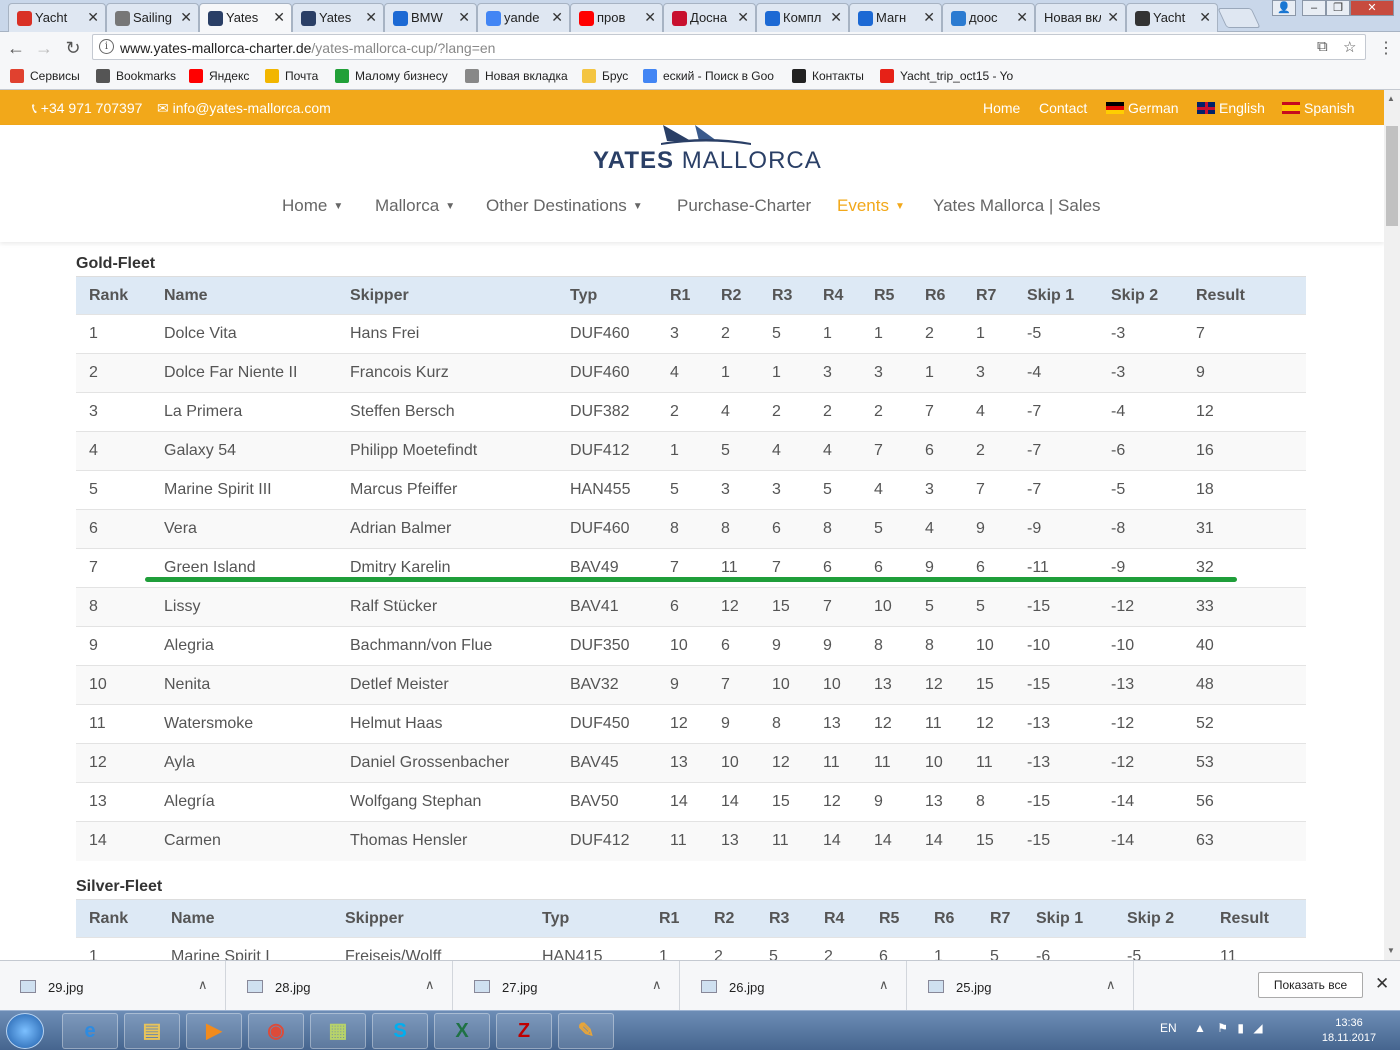 The width and height of the screenshot is (1400, 1050). I want to click on filezilla-icon: Z, so click(524, 1031).